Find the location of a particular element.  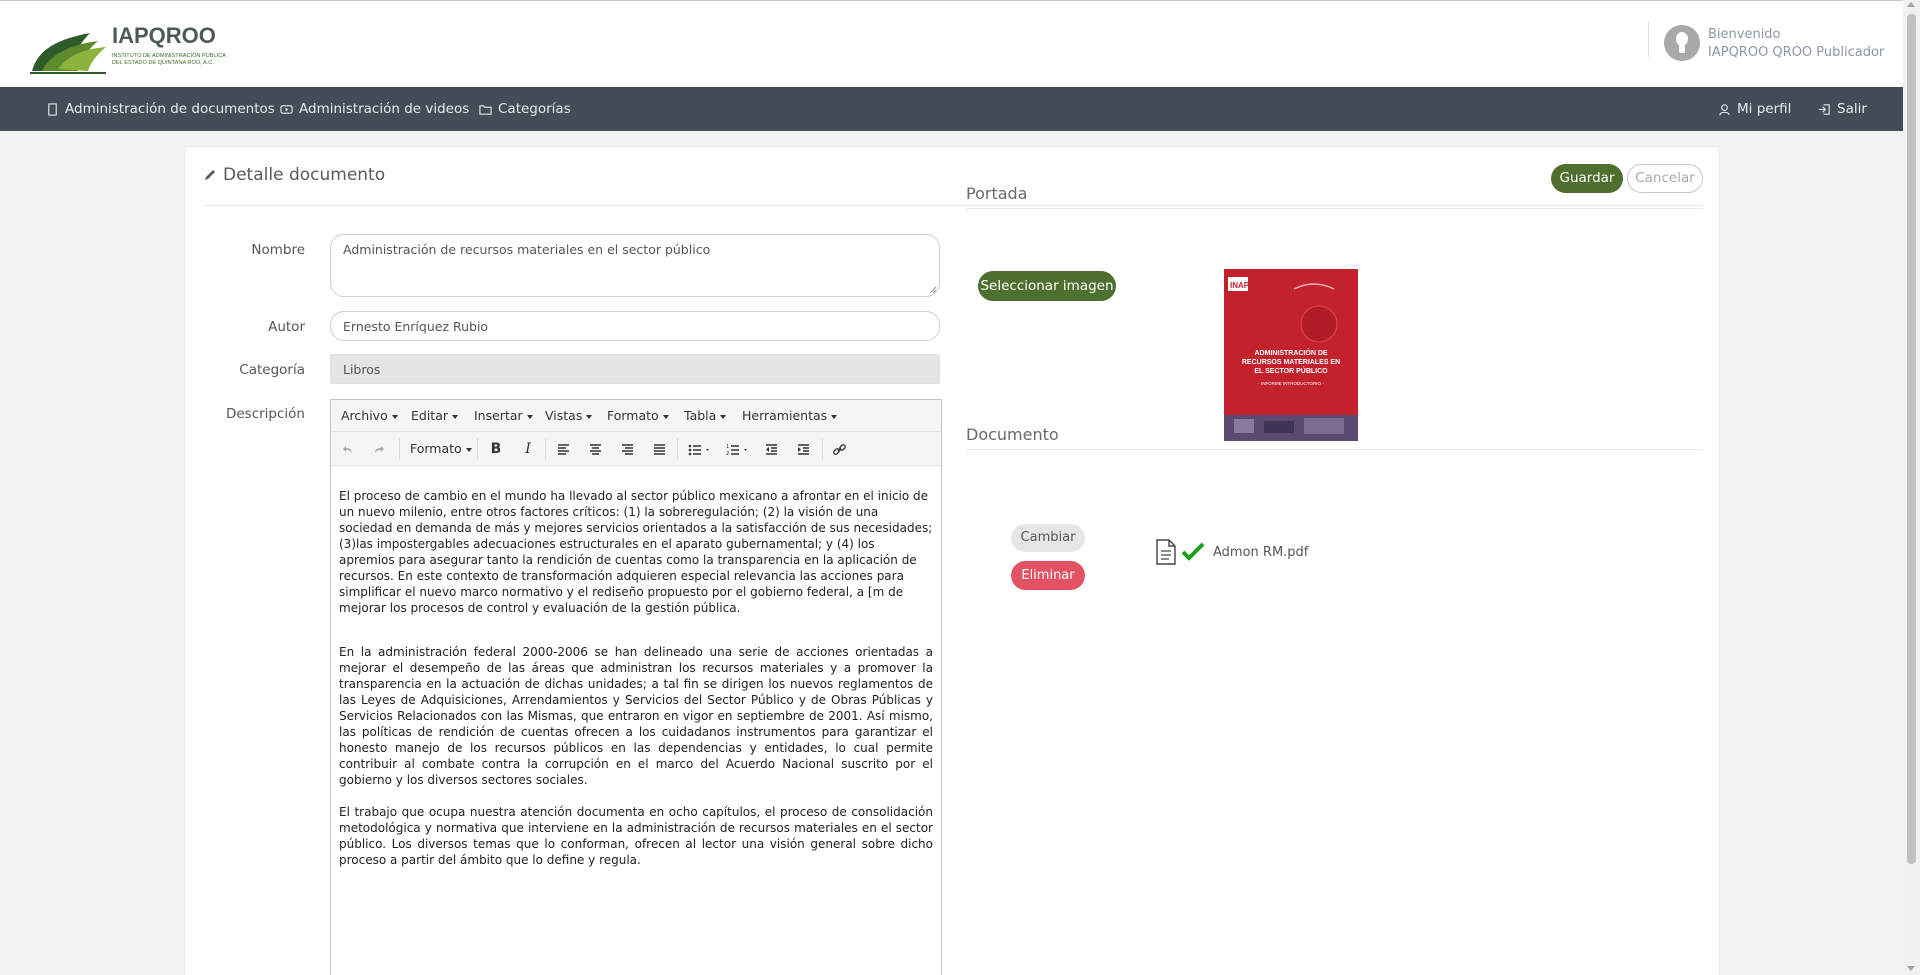

vertical-scrollbar is located at coordinates (1911, 487).